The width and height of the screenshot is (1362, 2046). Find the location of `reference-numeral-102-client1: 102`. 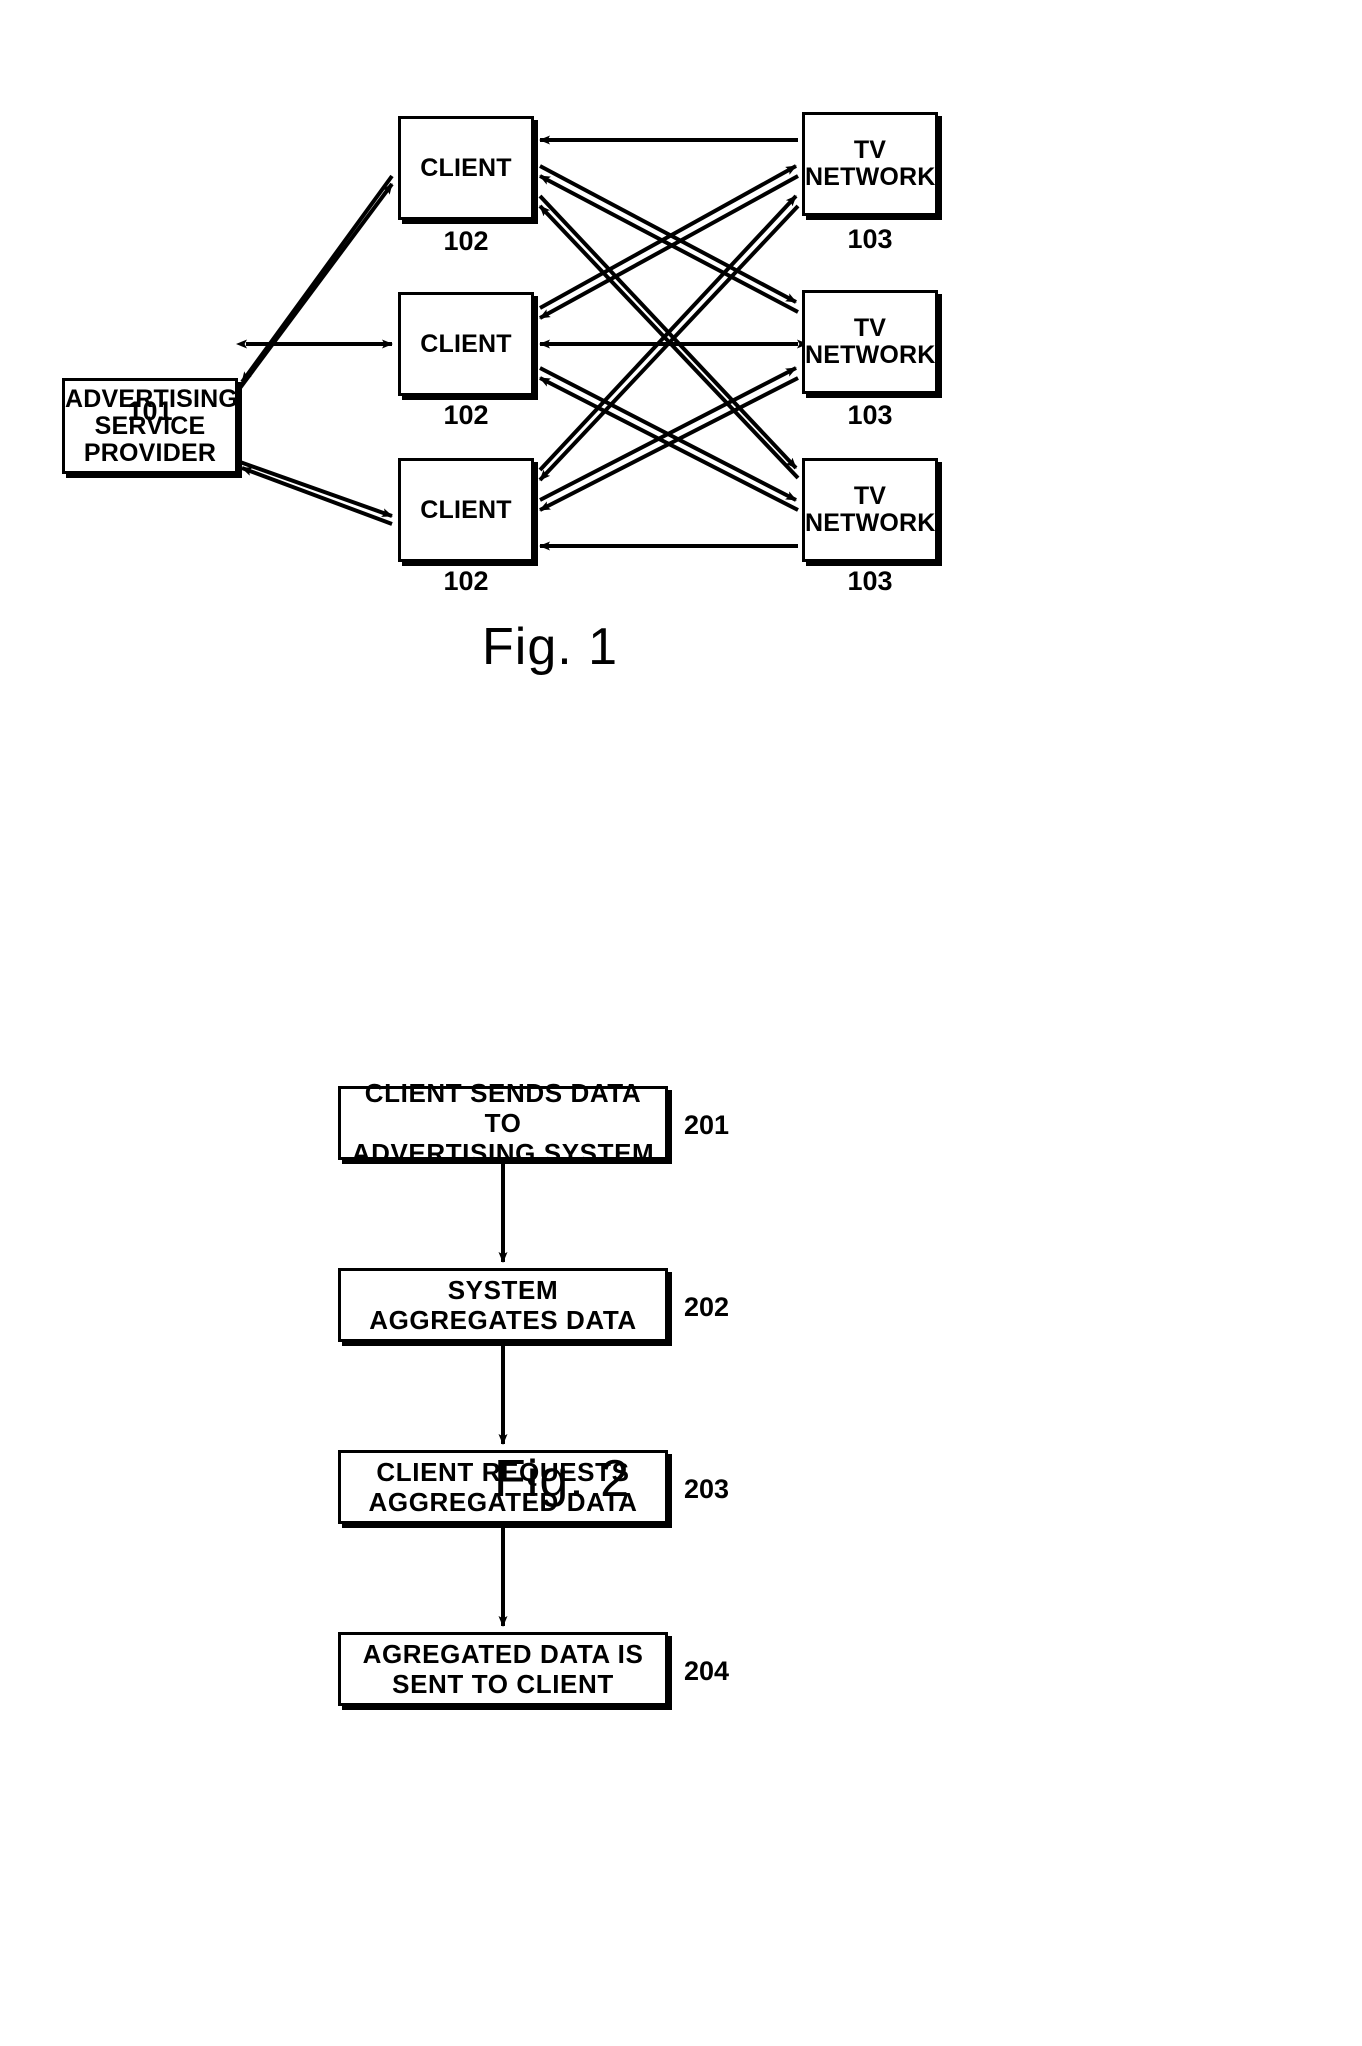

reference-numeral-102-client1: 102 is located at coordinates (466, 241).